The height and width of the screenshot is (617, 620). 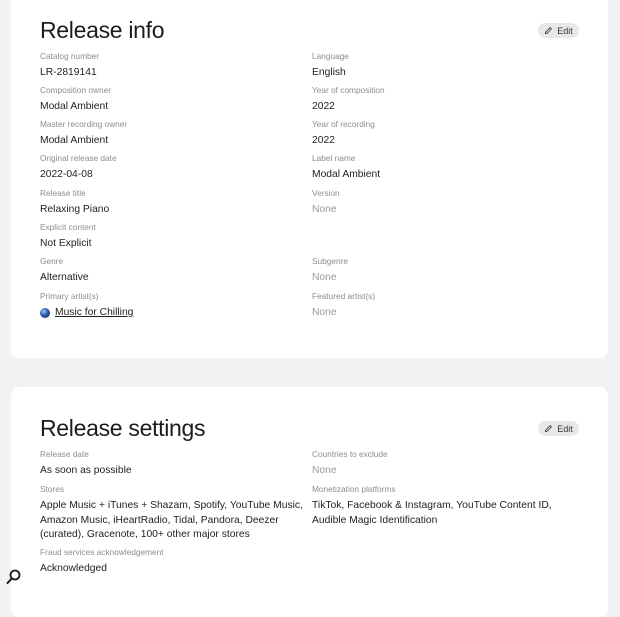 I want to click on primary-artist-link: Music for Chilling, so click(x=94, y=313).